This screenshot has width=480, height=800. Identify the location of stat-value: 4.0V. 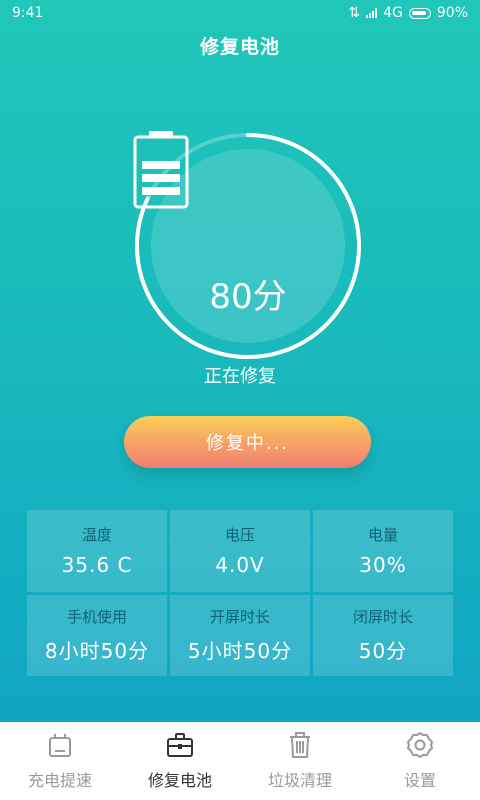
(240, 565).